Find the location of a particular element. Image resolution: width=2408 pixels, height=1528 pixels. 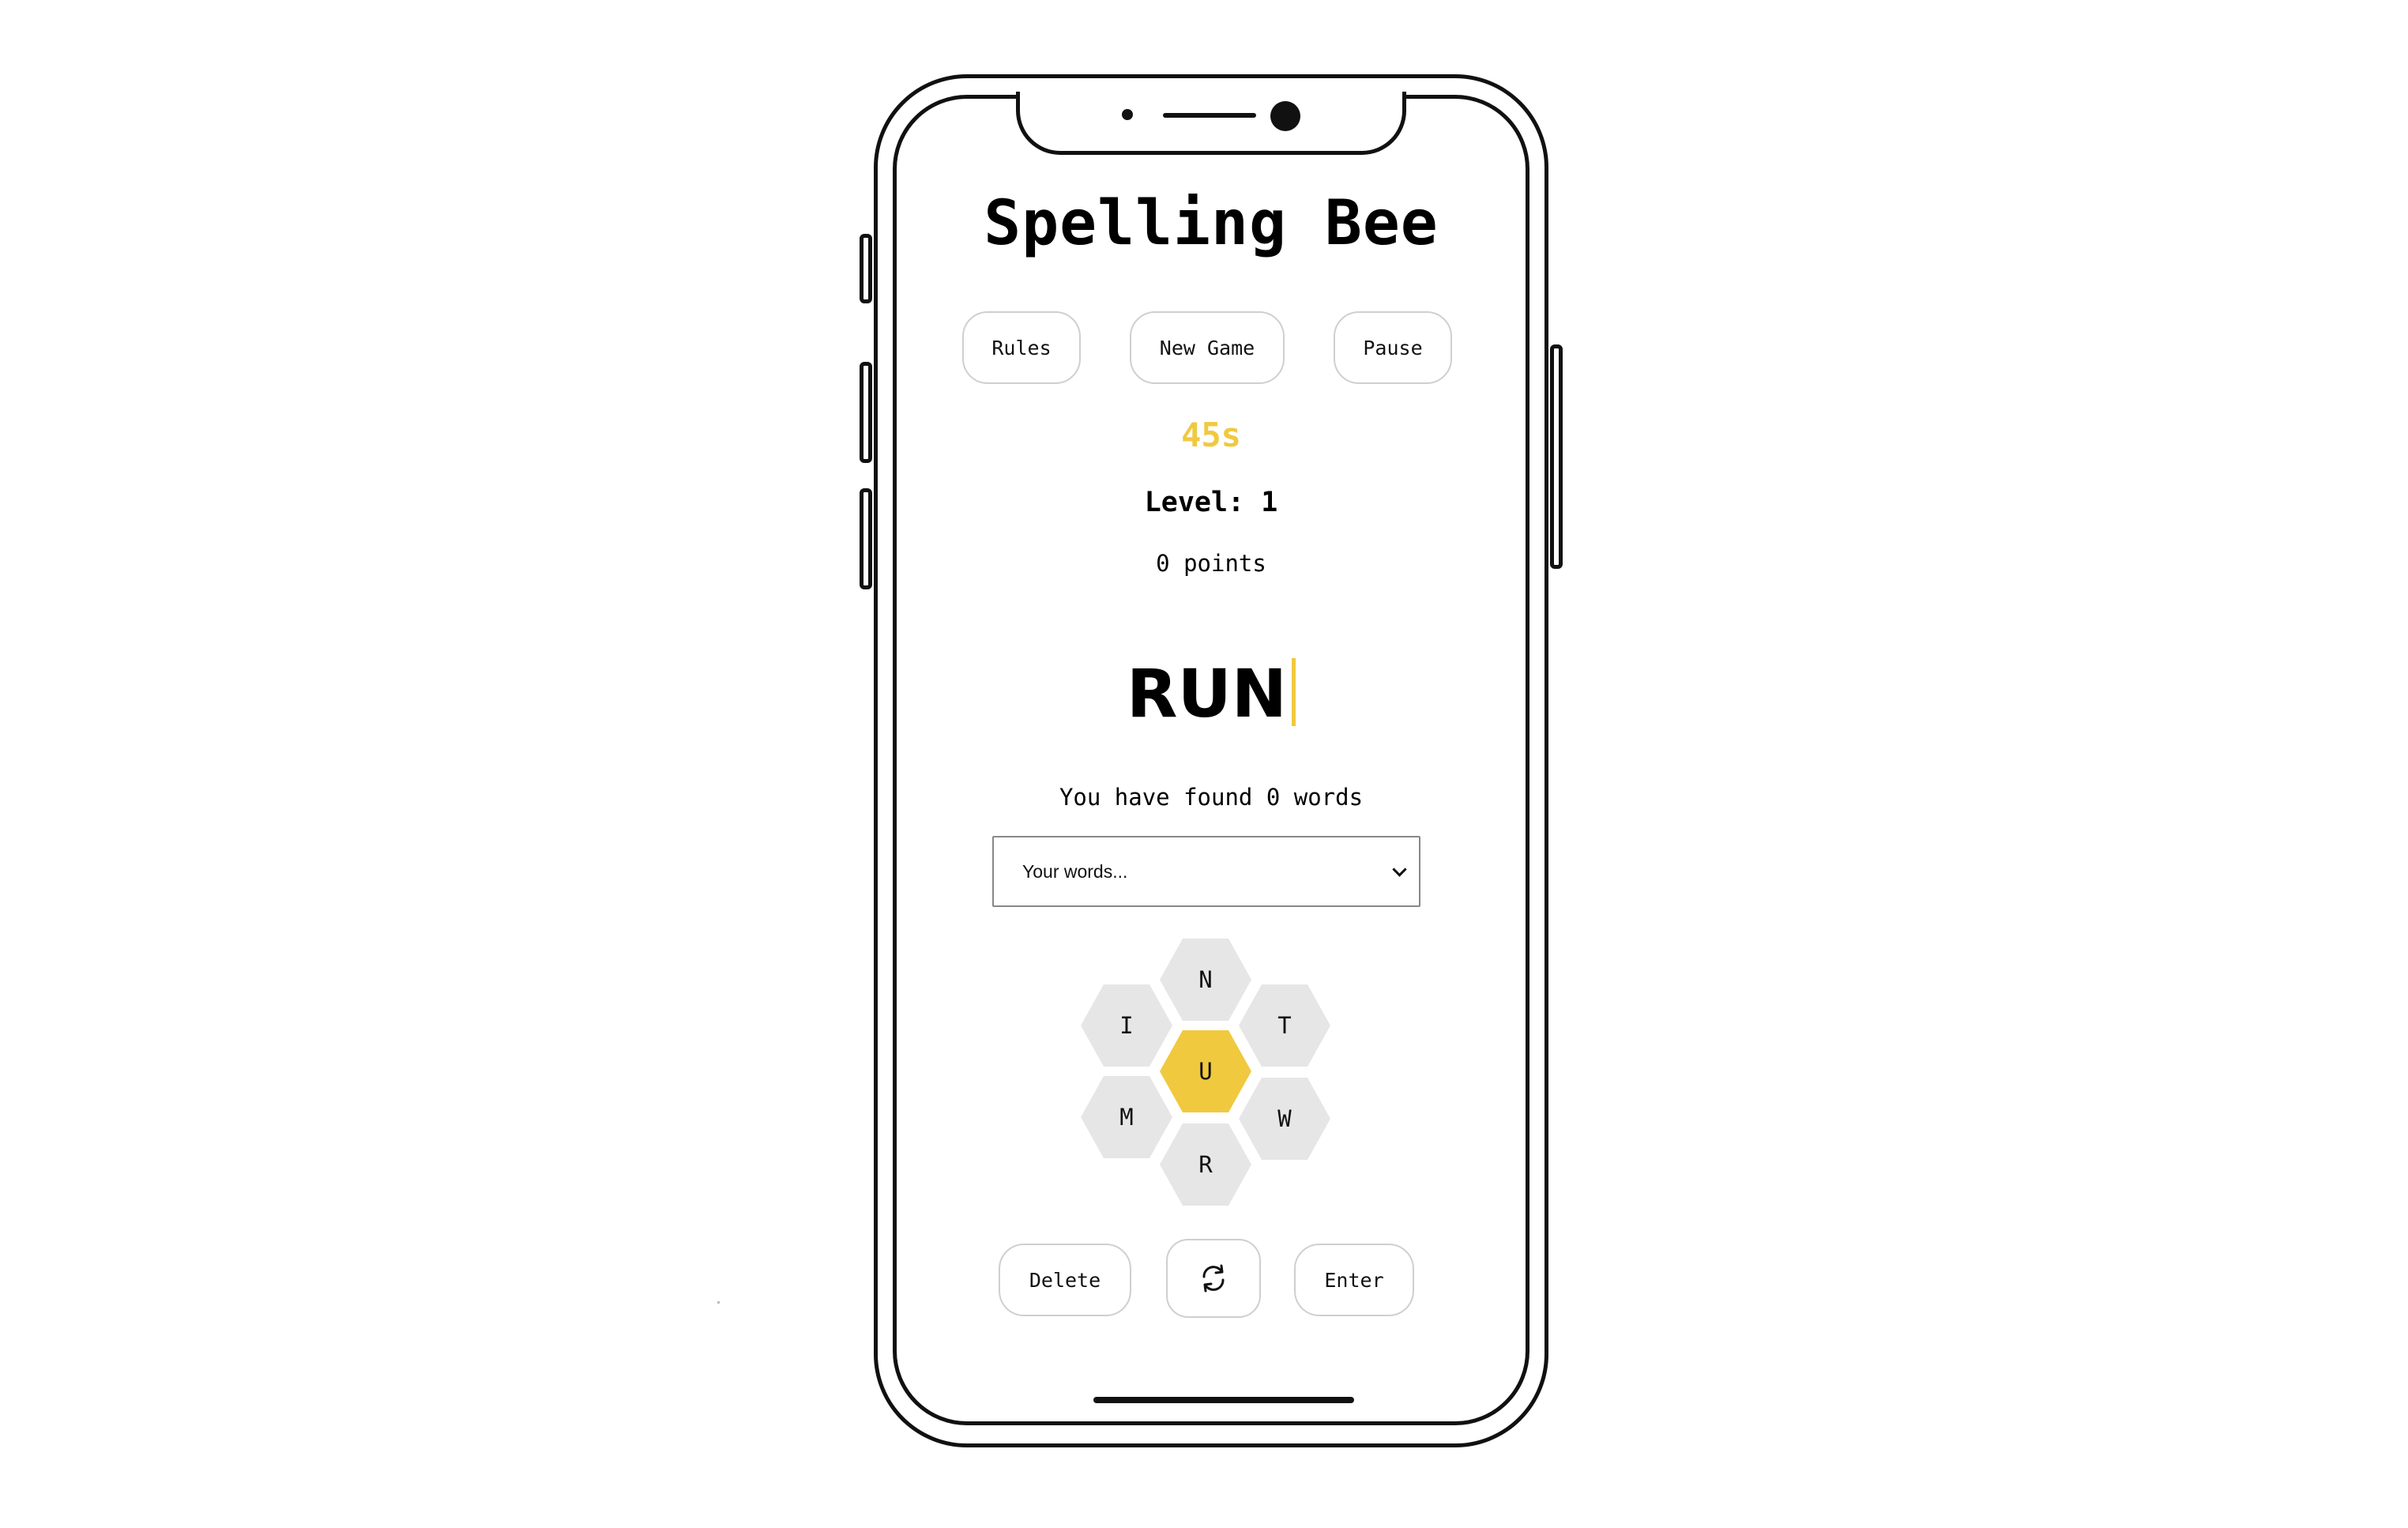

front-camera is located at coordinates (1285, 116).